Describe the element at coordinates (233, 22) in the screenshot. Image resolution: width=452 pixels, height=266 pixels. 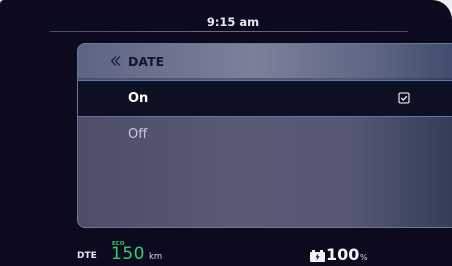
I see `clock: 9:15 am` at that location.